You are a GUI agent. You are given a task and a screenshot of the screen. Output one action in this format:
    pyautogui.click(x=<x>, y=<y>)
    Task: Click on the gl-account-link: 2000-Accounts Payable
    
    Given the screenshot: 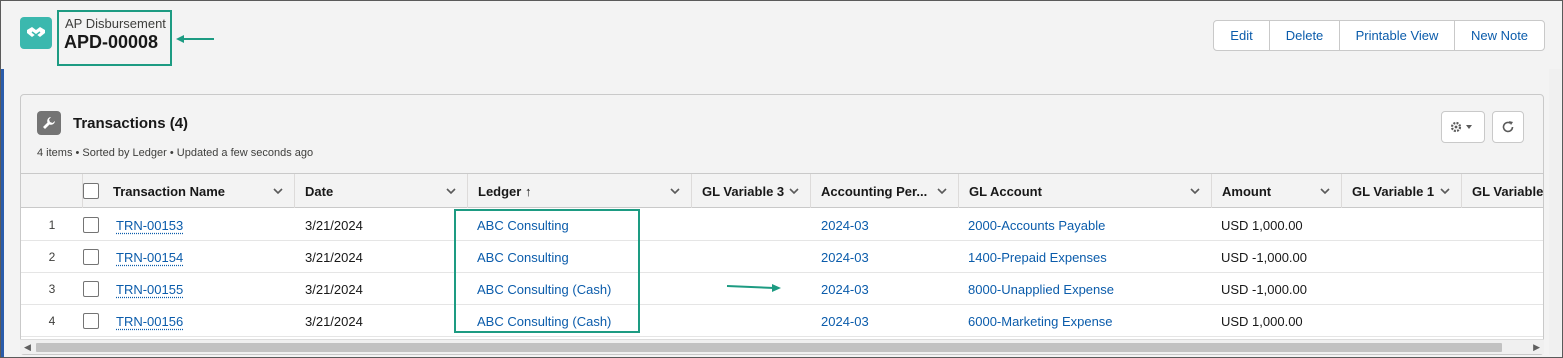 What is the action you would take?
    pyautogui.click(x=1036, y=225)
    